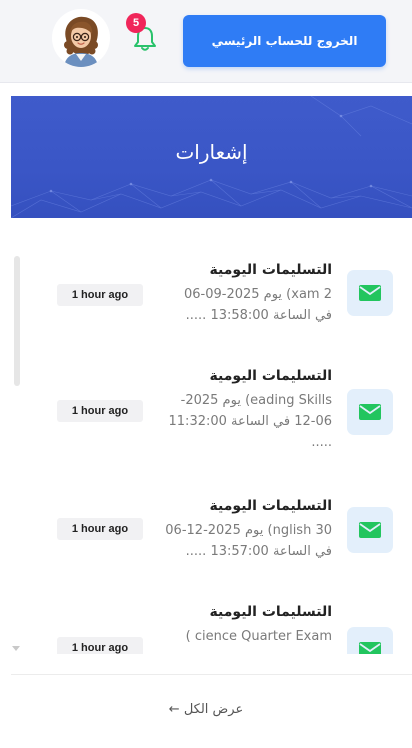  Describe the element at coordinates (81, 41) in the screenshot. I see `teacher-avatar-icon` at that location.